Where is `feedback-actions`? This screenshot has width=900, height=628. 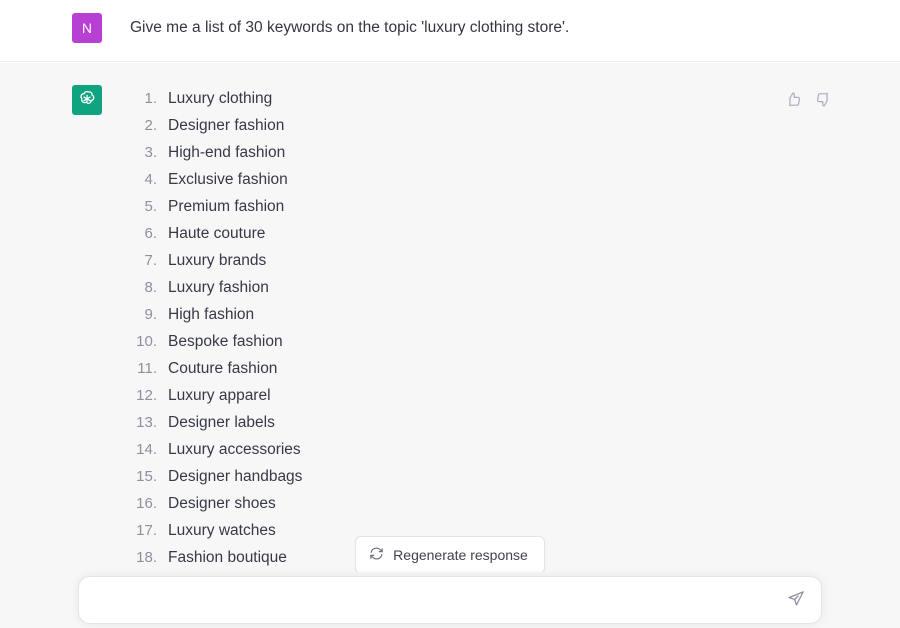 feedback-actions is located at coordinates (808, 99).